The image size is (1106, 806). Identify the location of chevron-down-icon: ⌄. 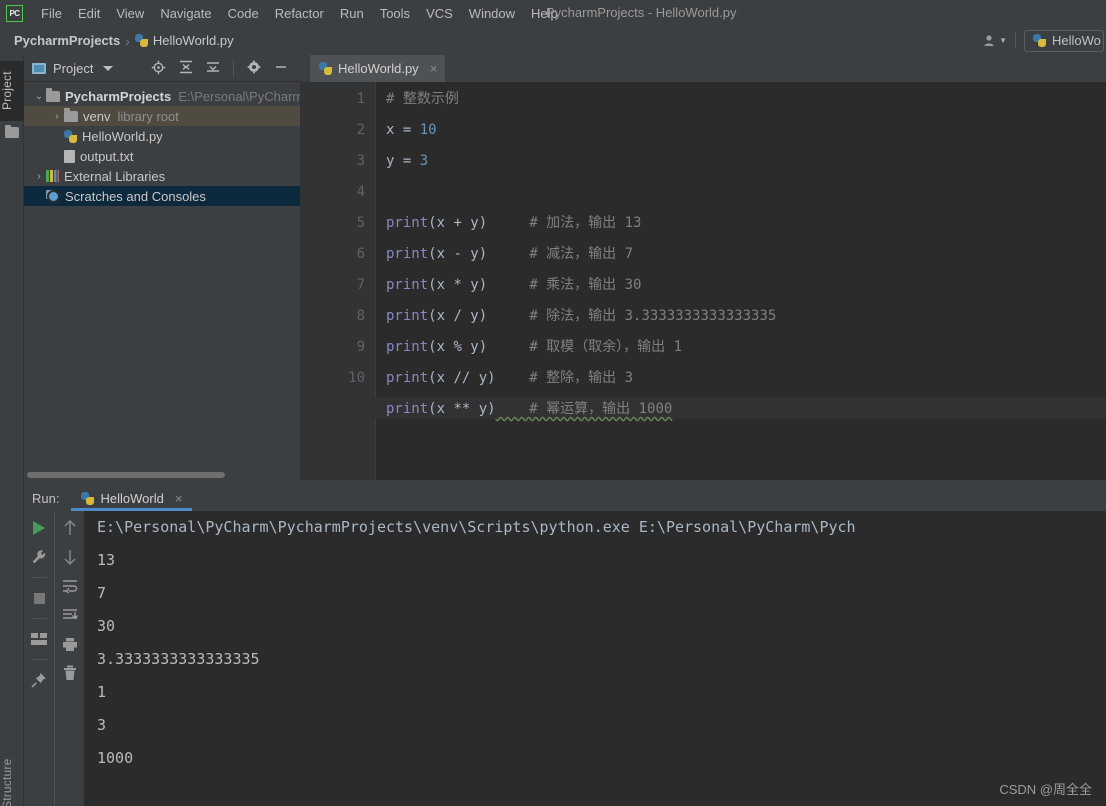
(39, 96).